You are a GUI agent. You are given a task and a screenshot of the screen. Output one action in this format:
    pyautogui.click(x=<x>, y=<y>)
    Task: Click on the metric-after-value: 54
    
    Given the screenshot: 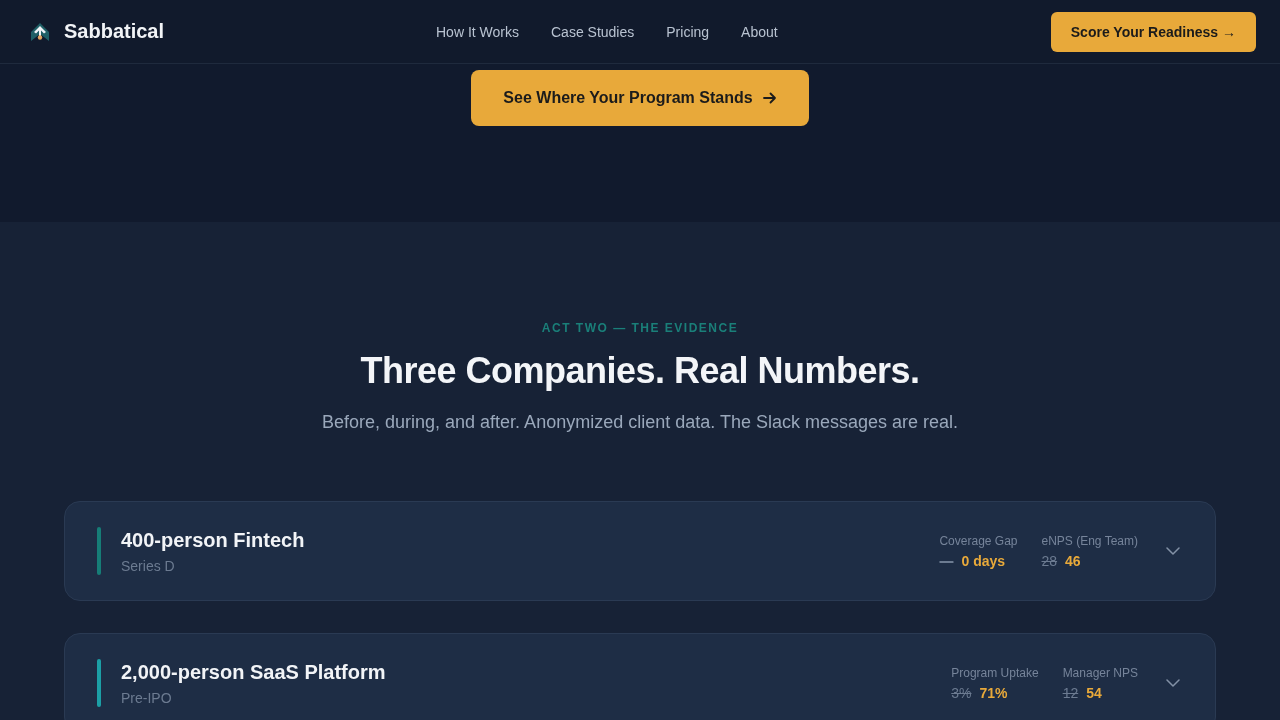 What is the action you would take?
    pyautogui.click(x=1094, y=692)
    